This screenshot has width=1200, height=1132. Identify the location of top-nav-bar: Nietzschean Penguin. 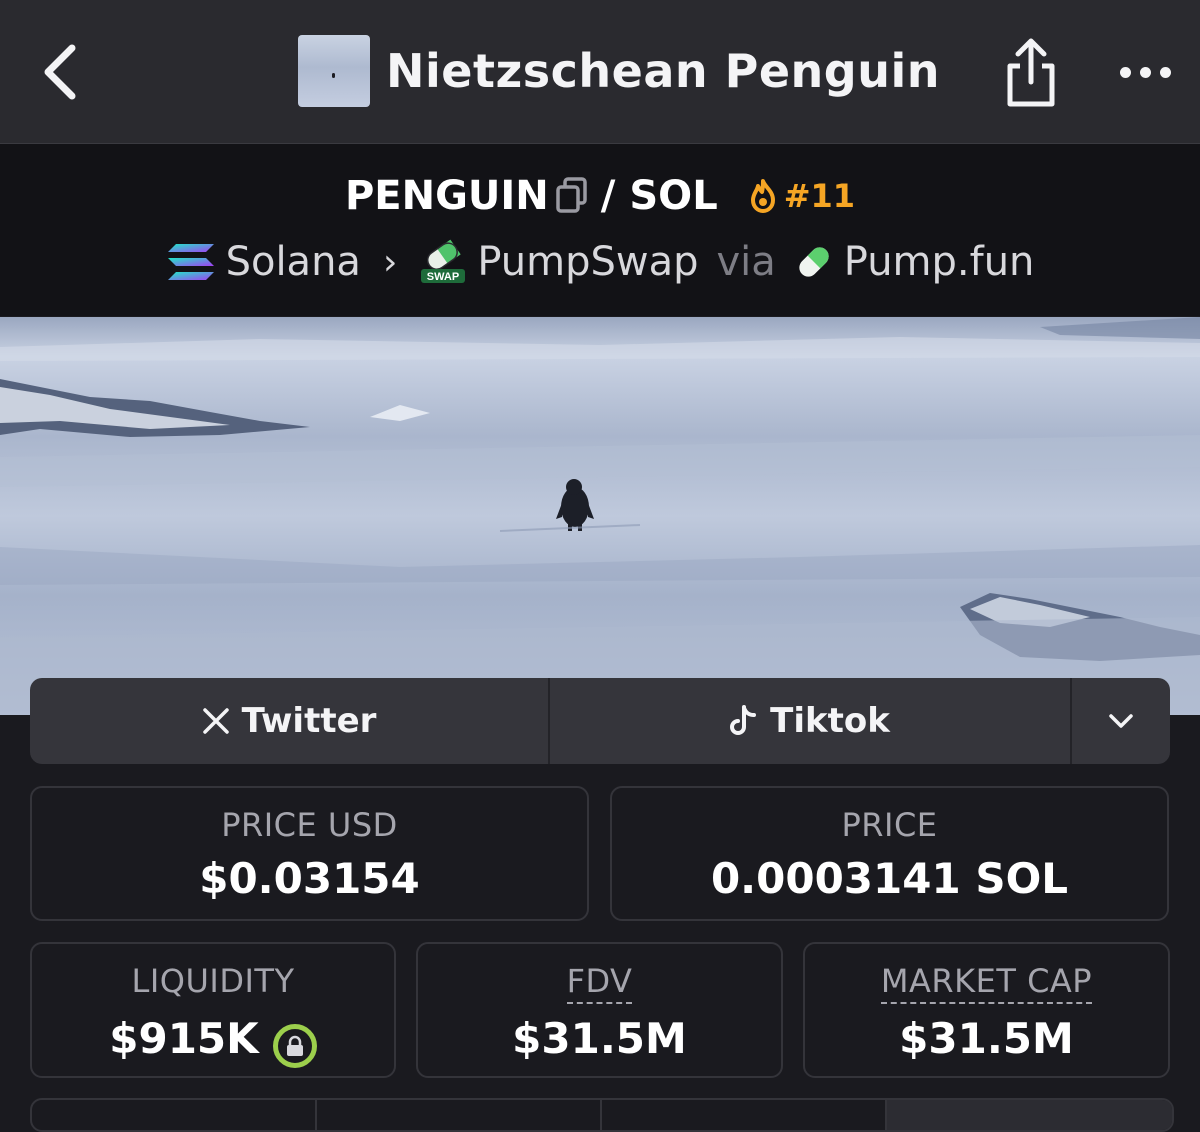
(600, 72).